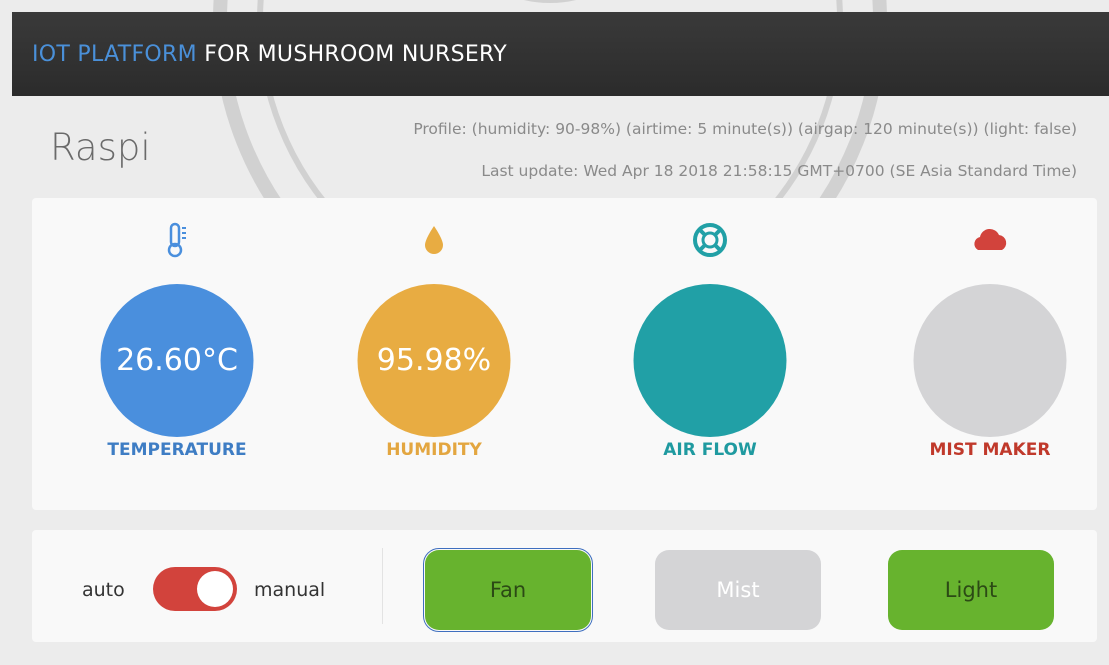 The height and width of the screenshot is (665, 1109). I want to click on divider, so click(382, 586).